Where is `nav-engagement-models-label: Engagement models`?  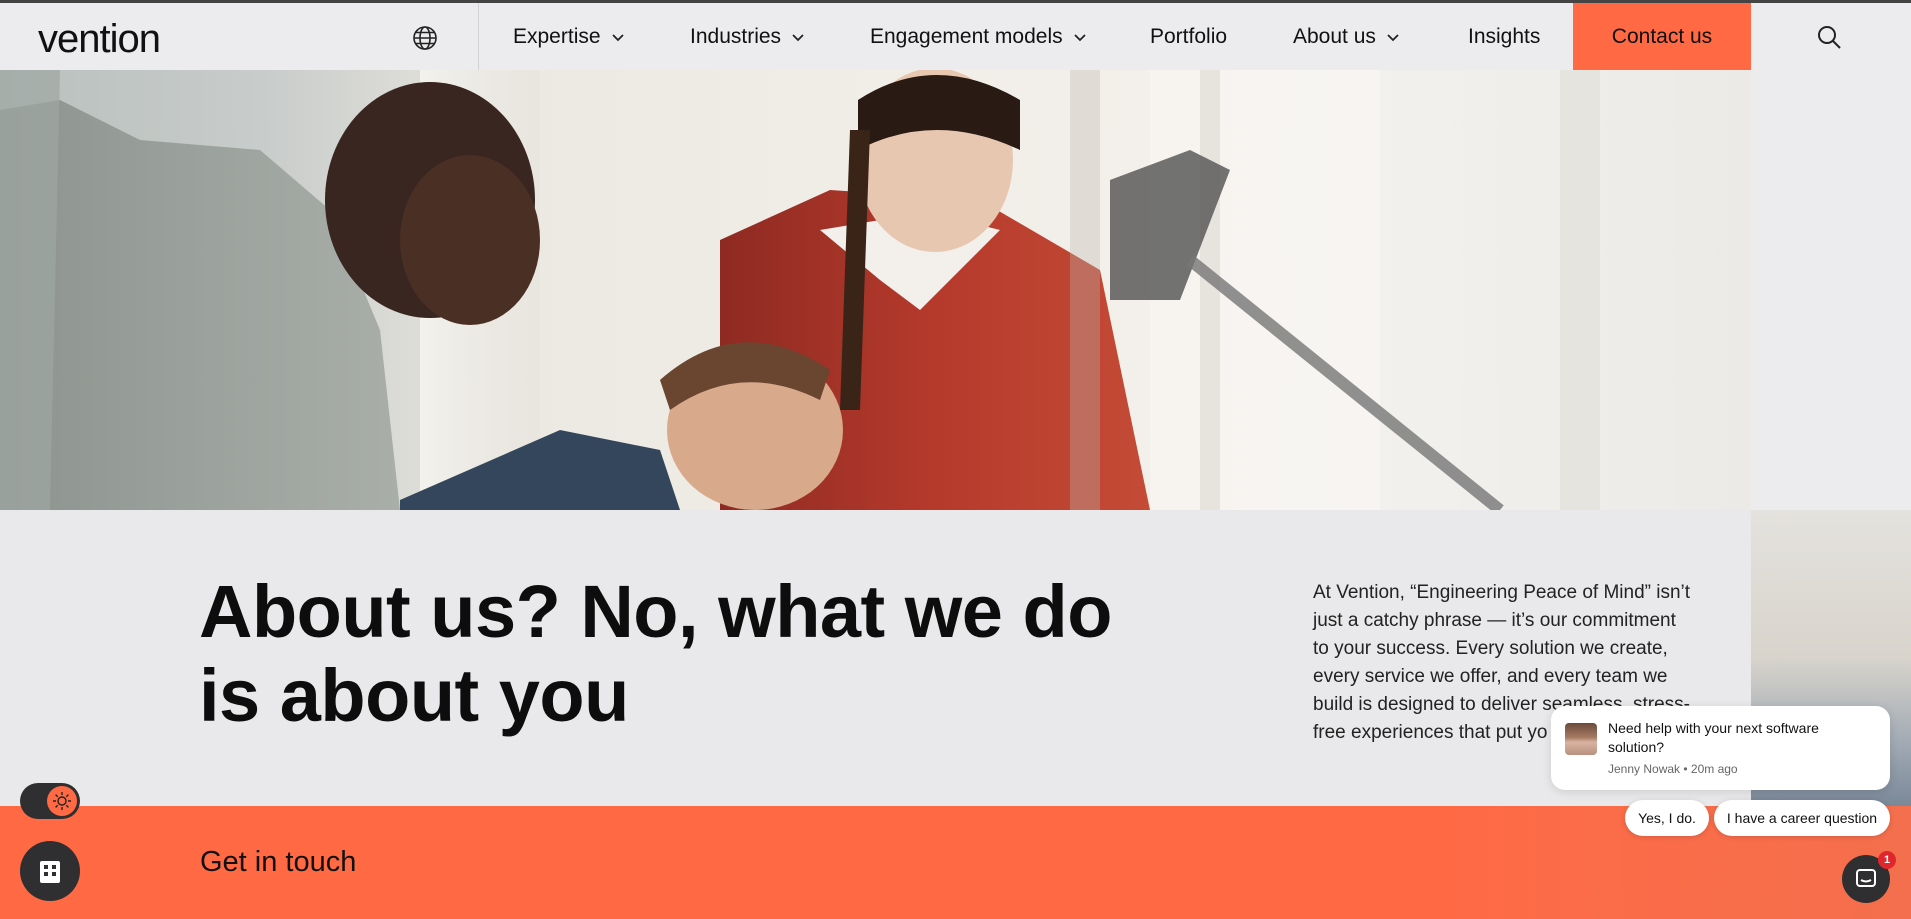
nav-engagement-models-label: Engagement models is located at coordinates (966, 36).